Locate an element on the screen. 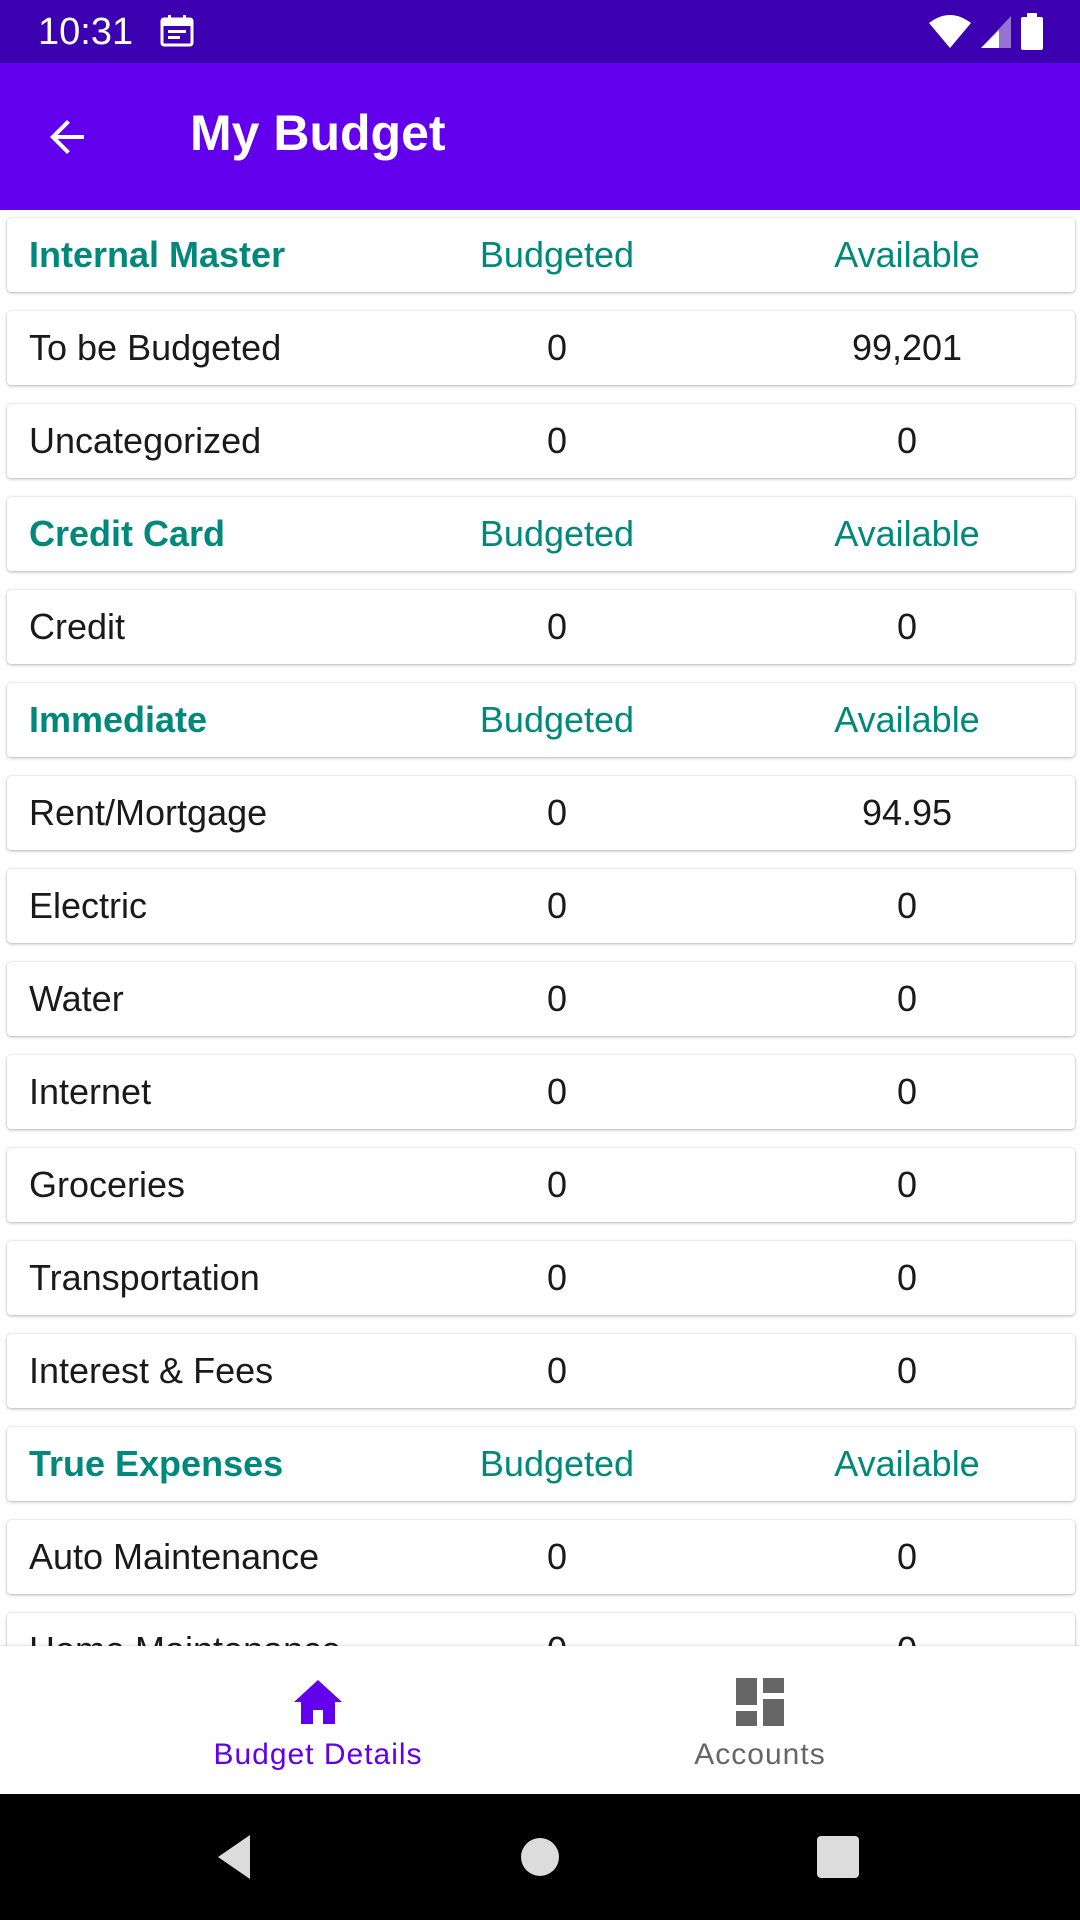  wifi-icon is located at coordinates (950, 31).